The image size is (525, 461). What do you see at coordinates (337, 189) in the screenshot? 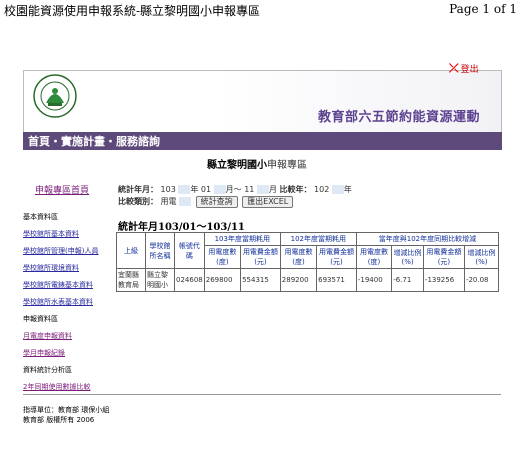
I see `compare-year-field` at bounding box center [337, 189].